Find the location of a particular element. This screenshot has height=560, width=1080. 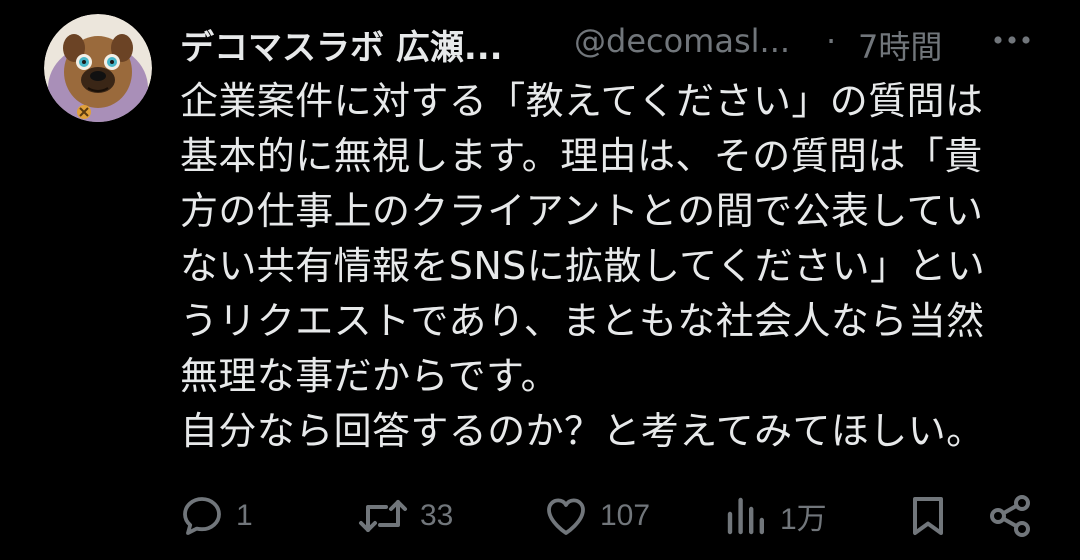

reply-button: 1 is located at coordinates (215, 516).